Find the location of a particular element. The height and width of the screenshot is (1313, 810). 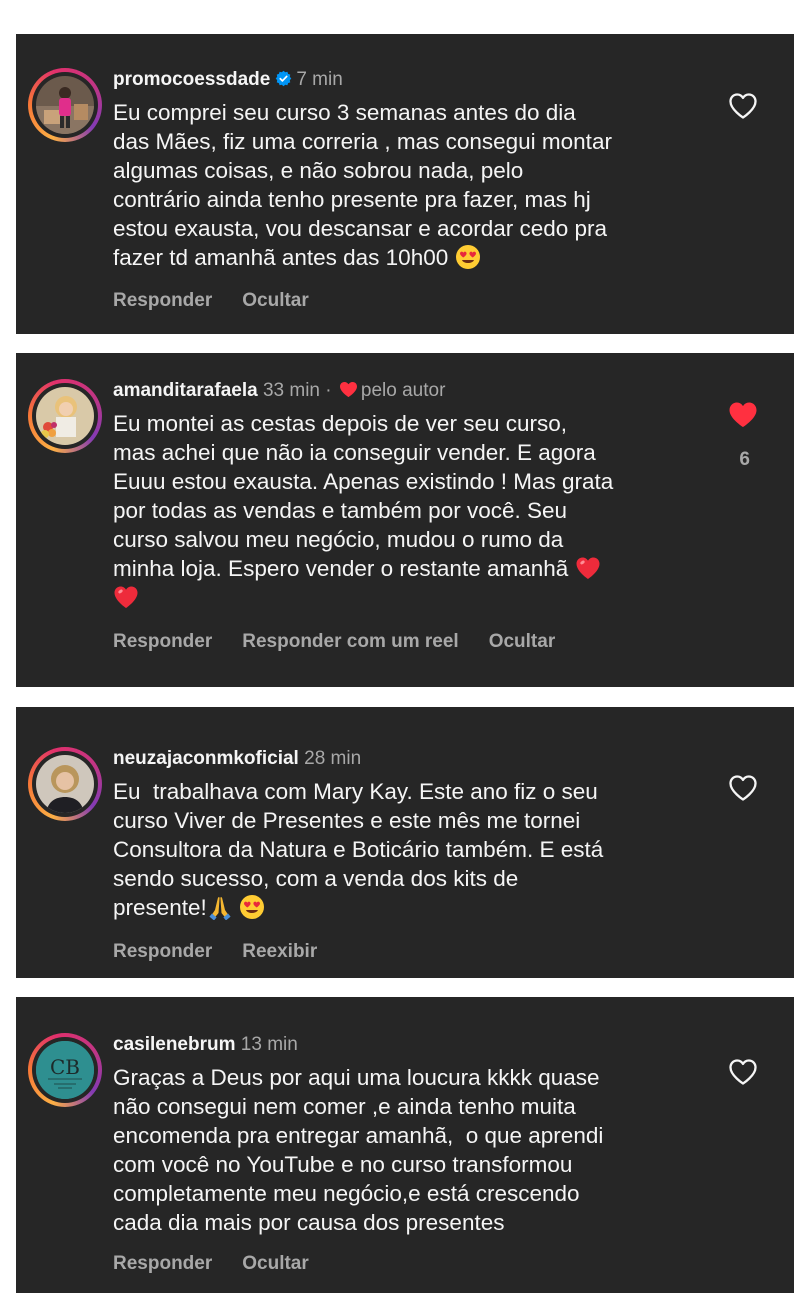

comment-timestamp: 7 min is located at coordinates (319, 79).